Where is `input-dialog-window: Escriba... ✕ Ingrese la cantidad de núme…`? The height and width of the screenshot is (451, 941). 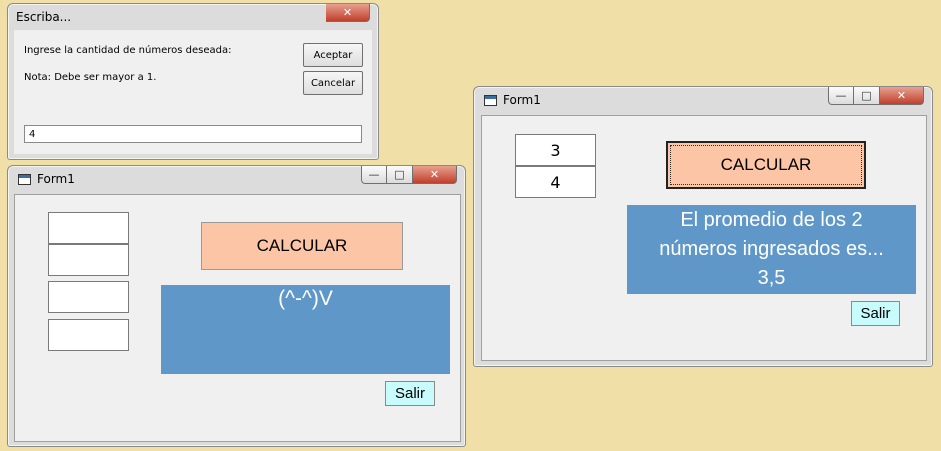
input-dialog-window: Escriba... ✕ Ingrese la cantidad de núme… is located at coordinates (193, 81).